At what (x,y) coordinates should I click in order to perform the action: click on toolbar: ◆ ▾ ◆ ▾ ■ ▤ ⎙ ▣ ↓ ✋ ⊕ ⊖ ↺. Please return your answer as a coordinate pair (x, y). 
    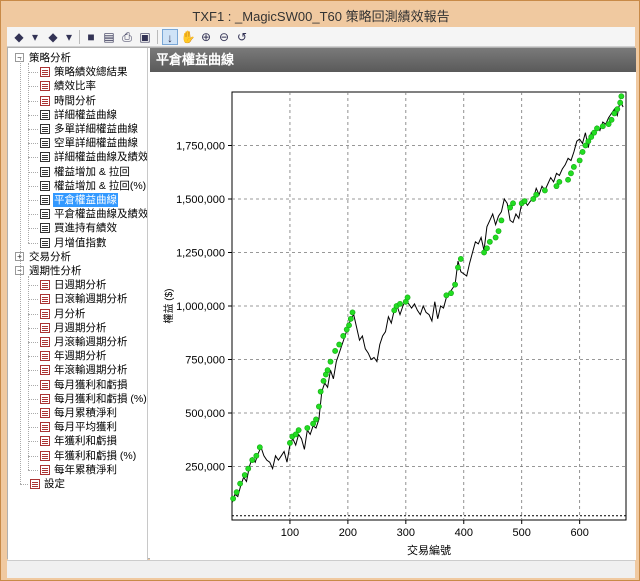
    Looking at the image, I should click on (321, 37).